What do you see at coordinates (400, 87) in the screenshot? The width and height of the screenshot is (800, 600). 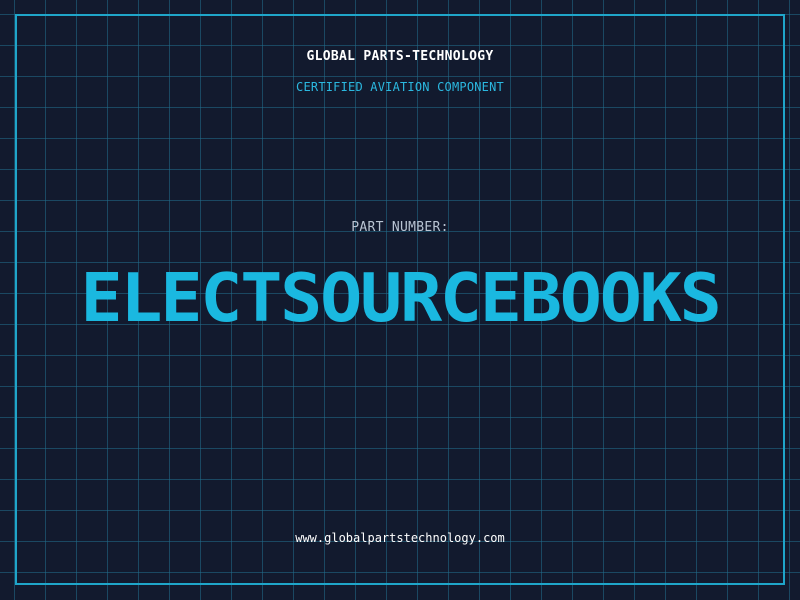 I see `certification-subtitle: CERTIFIED AVIATION COMPONENT` at bounding box center [400, 87].